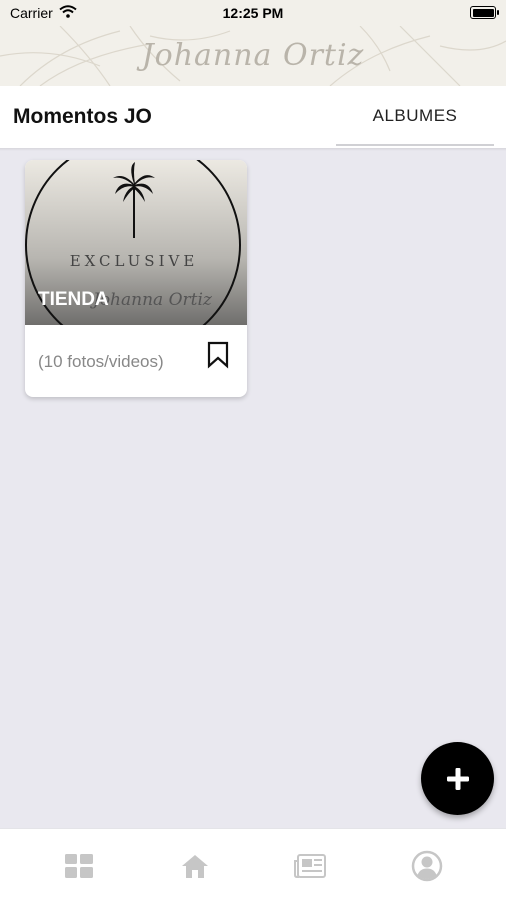 The width and height of the screenshot is (506, 900). I want to click on page-title: Momentos JO, so click(82, 116).